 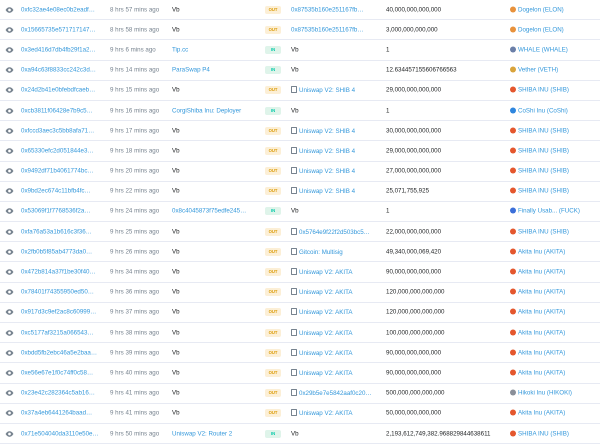 I want to click on quantity-value: 29,000,000,000,000, so click(x=414, y=90).